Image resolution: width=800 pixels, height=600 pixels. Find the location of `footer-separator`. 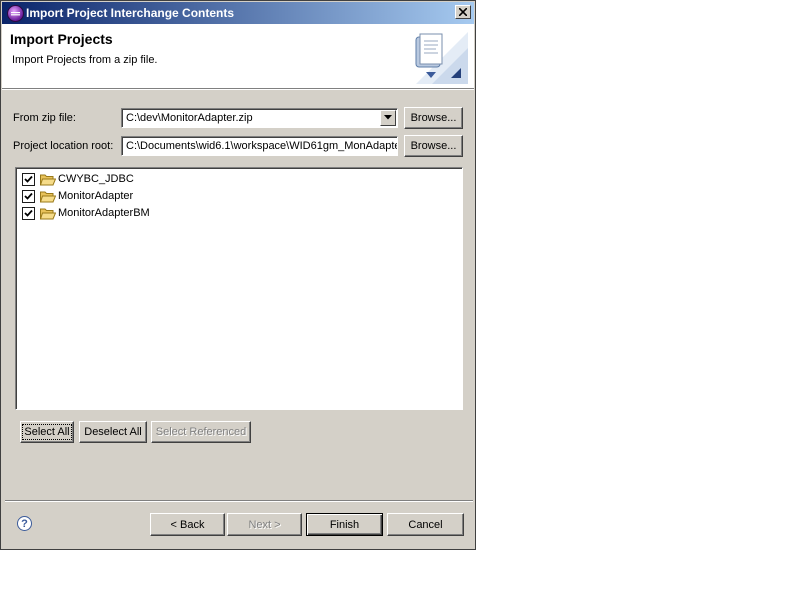

footer-separator is located at coordinates (239, 501).